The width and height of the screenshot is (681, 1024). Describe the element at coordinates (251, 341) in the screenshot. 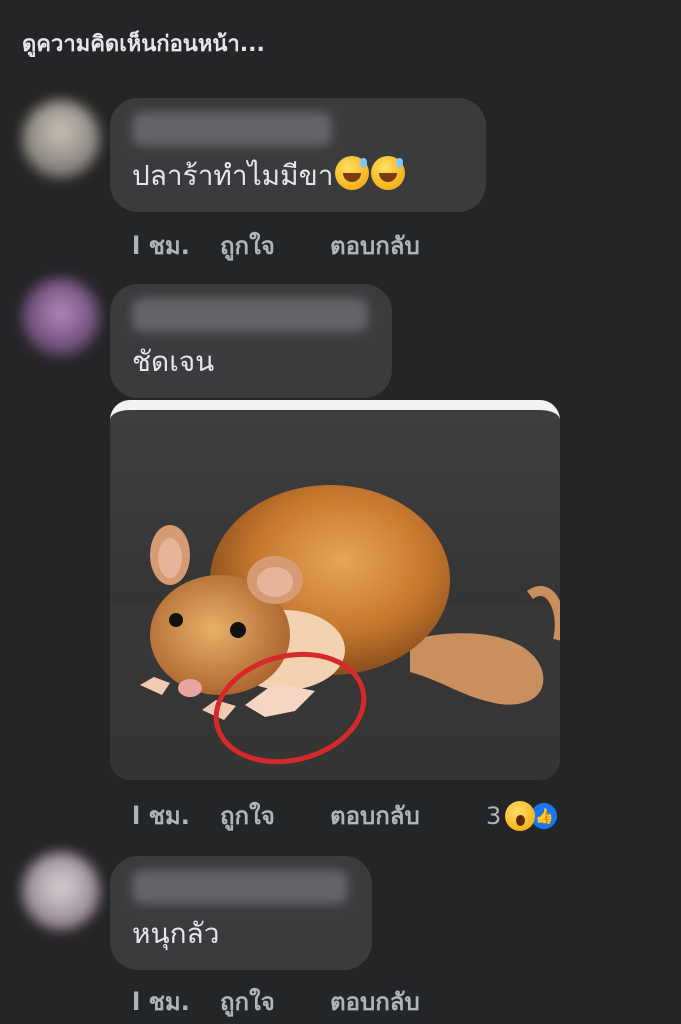

I see `comment-bubble: ชัดเจน` at that location.